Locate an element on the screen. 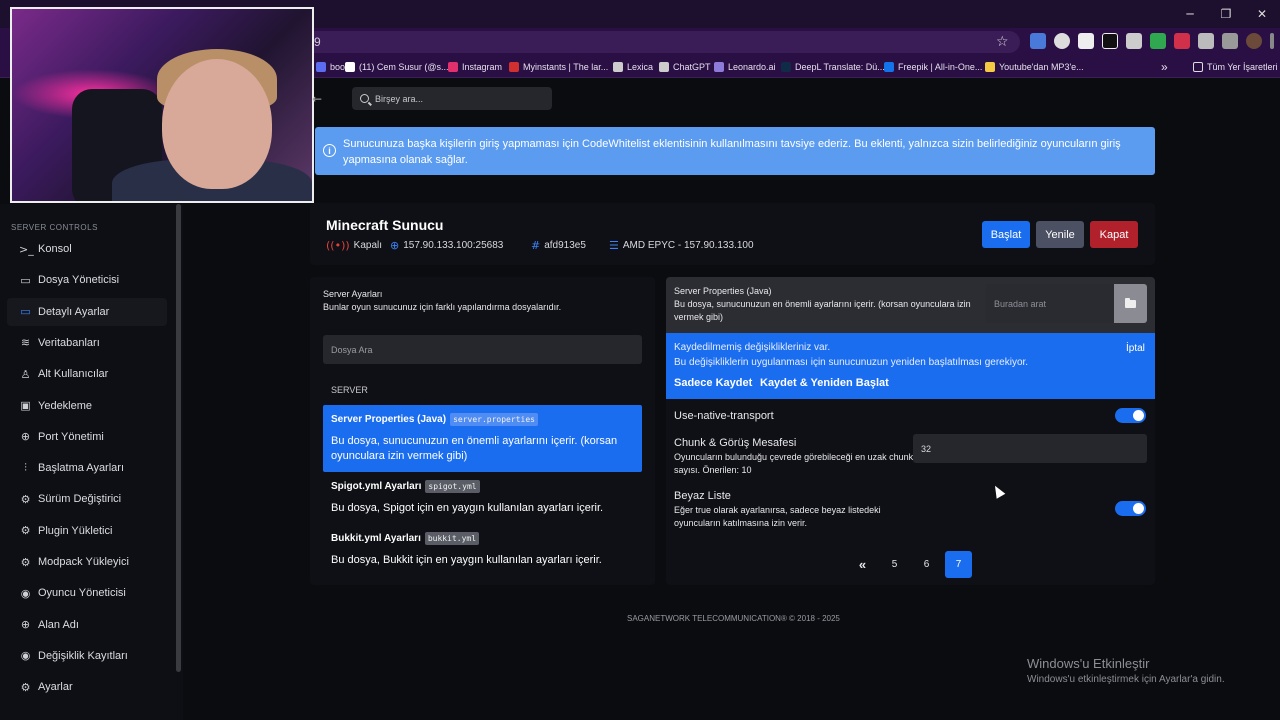  reading-list-icon is located at coordinates (1230, 41).